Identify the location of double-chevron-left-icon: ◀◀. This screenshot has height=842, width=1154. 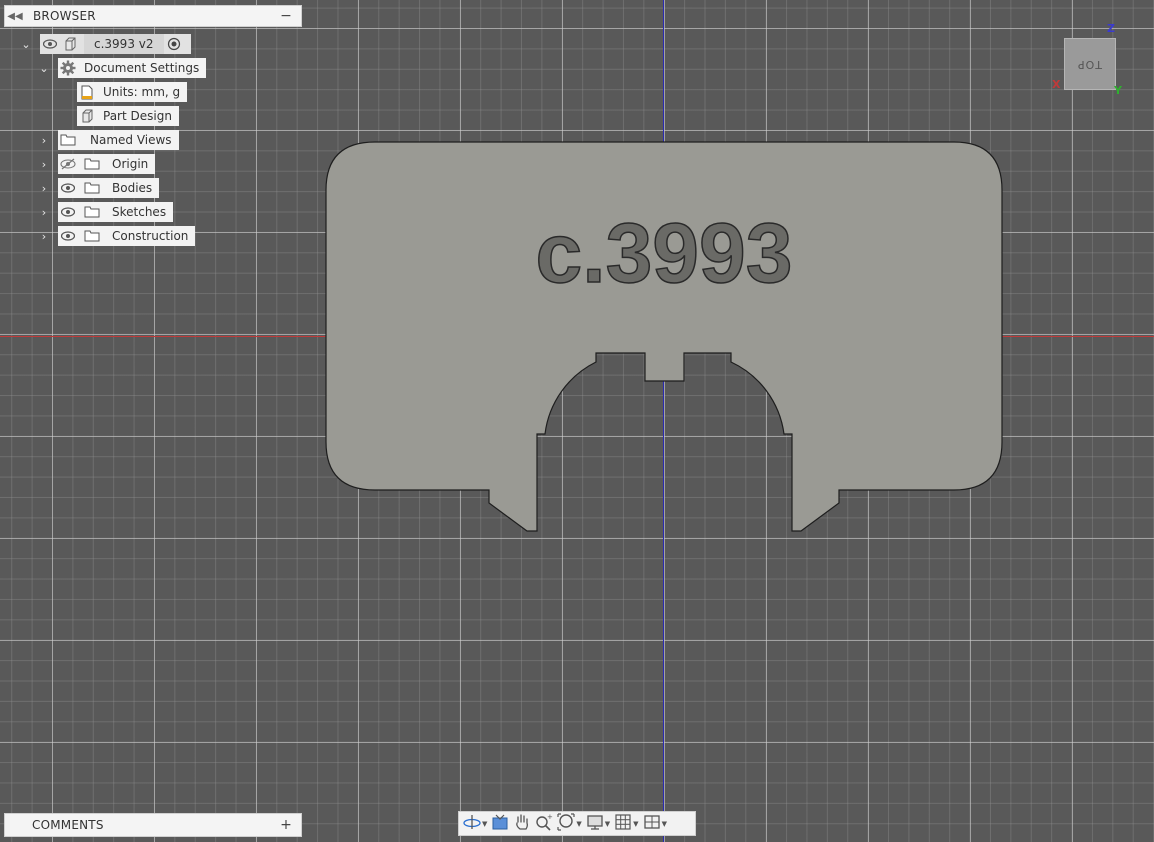
(15, 16).